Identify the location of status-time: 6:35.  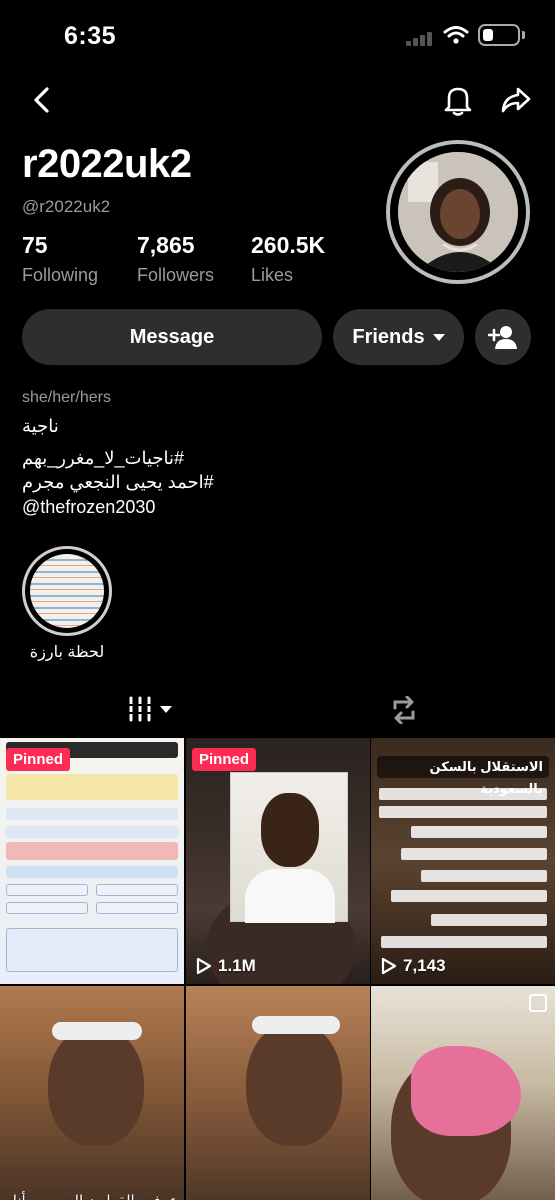
(90, 36).